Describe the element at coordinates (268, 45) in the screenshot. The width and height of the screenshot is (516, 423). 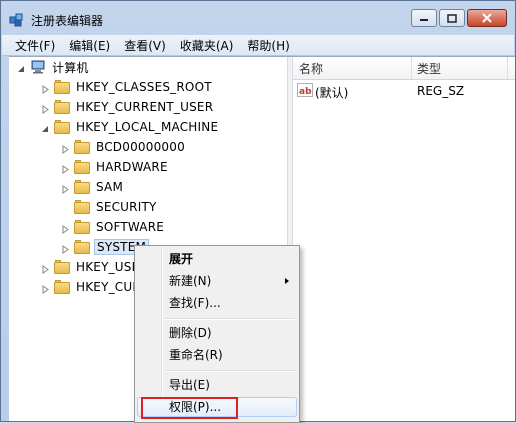
I see `menu-help: 帮助(H)` at that location.